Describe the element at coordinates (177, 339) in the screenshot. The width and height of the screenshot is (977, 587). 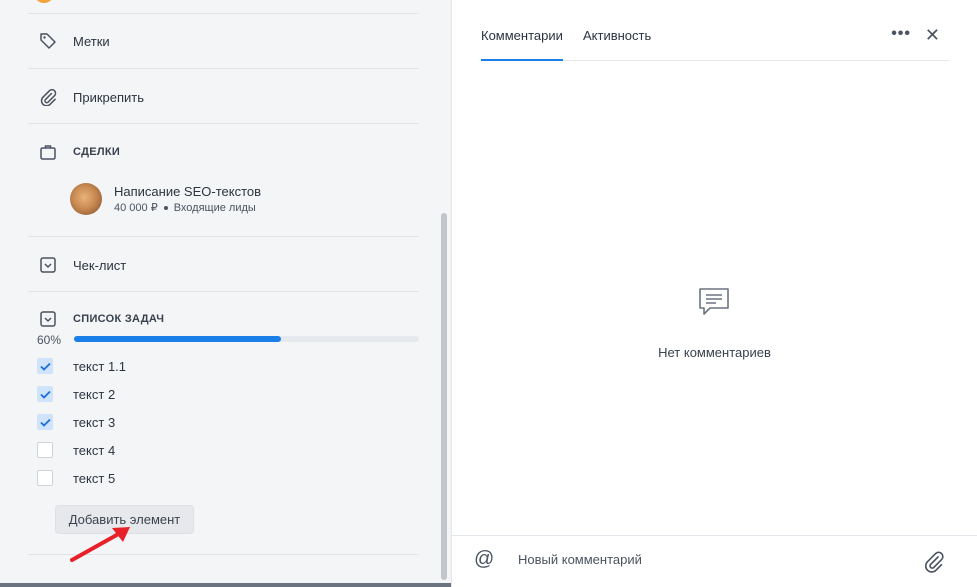
I see `progress-fill` at that location.